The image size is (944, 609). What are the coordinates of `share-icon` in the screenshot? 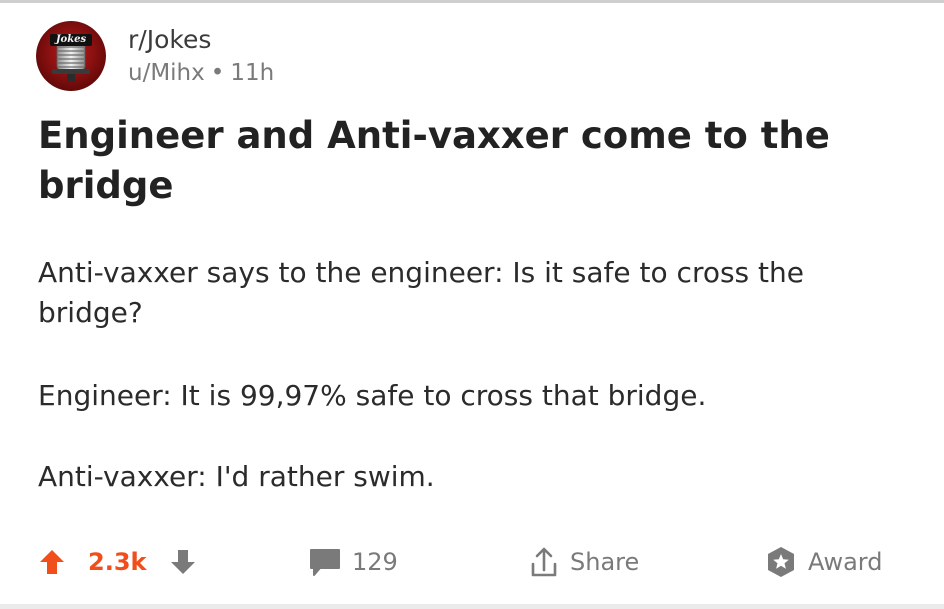 It's located at (544, 562).